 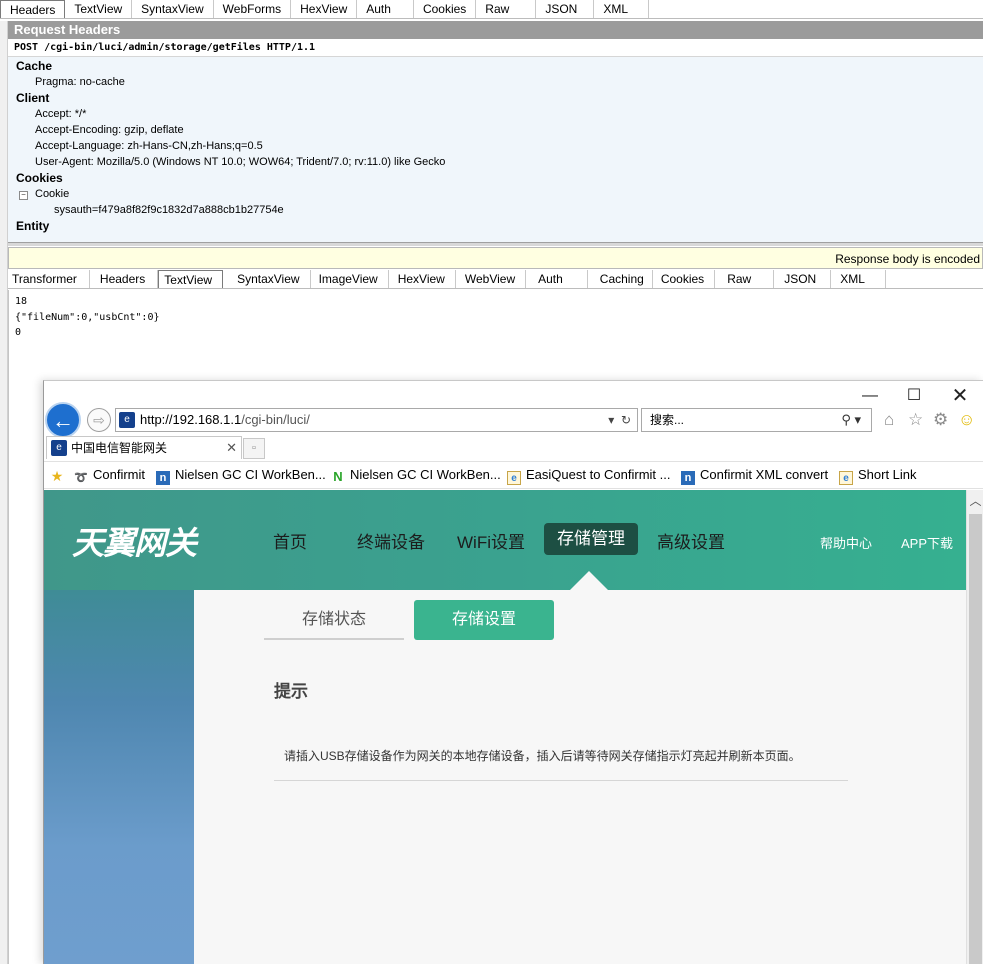 What do you see at coordinates (557, 279) in the screenshot?
I see `tab-resp-auth: Auth` at bounding box center [557, 279].